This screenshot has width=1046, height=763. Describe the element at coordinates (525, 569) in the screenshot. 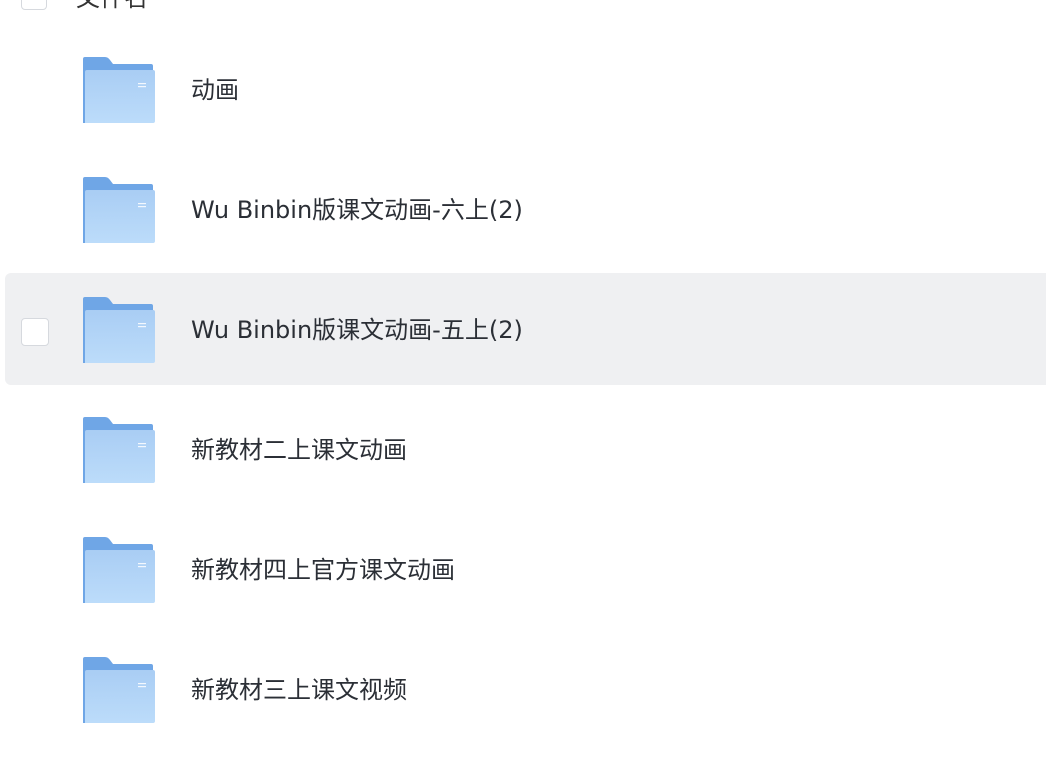

I see `file-row: 新教材四上官方课文动画` at that location.